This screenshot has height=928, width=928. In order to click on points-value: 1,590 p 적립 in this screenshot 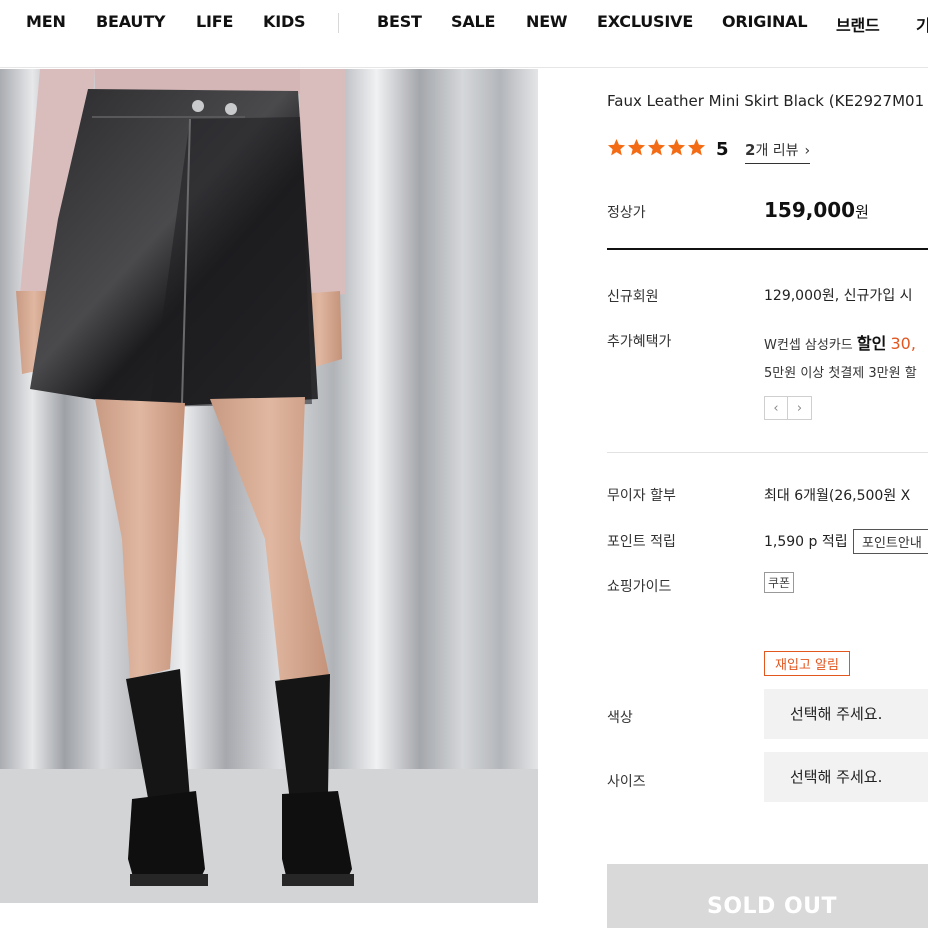, I will do `click(806, 542)`.